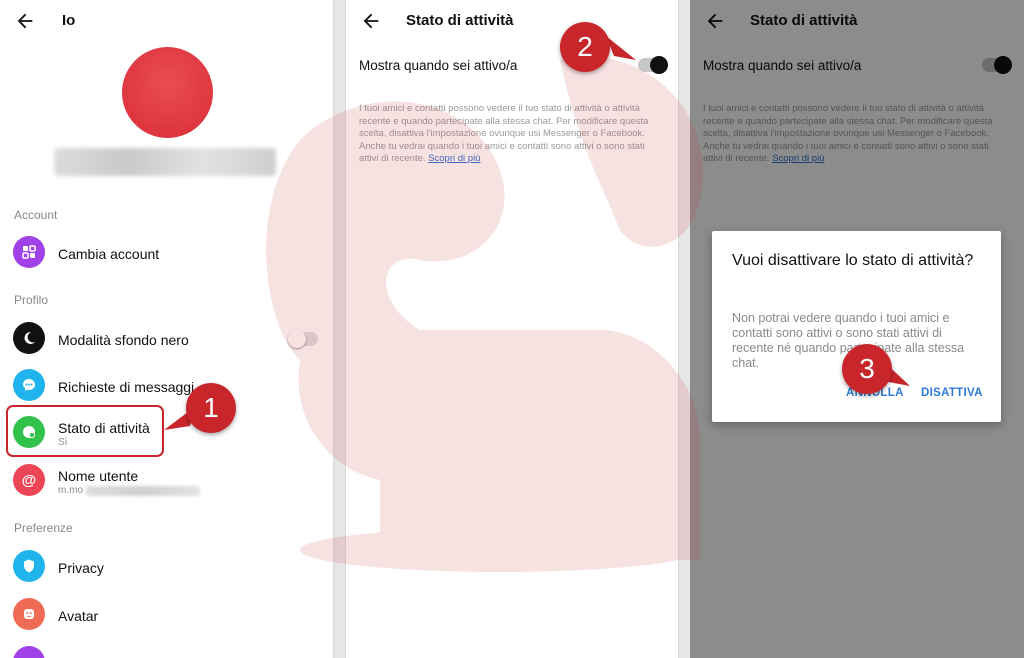 Image resolution: width=1024 pixels, height=658 pixels. Describe the element at coordinates (126, 387) in the screenshot. I see `menu-item-label: Richieste di messaggi` at that location.